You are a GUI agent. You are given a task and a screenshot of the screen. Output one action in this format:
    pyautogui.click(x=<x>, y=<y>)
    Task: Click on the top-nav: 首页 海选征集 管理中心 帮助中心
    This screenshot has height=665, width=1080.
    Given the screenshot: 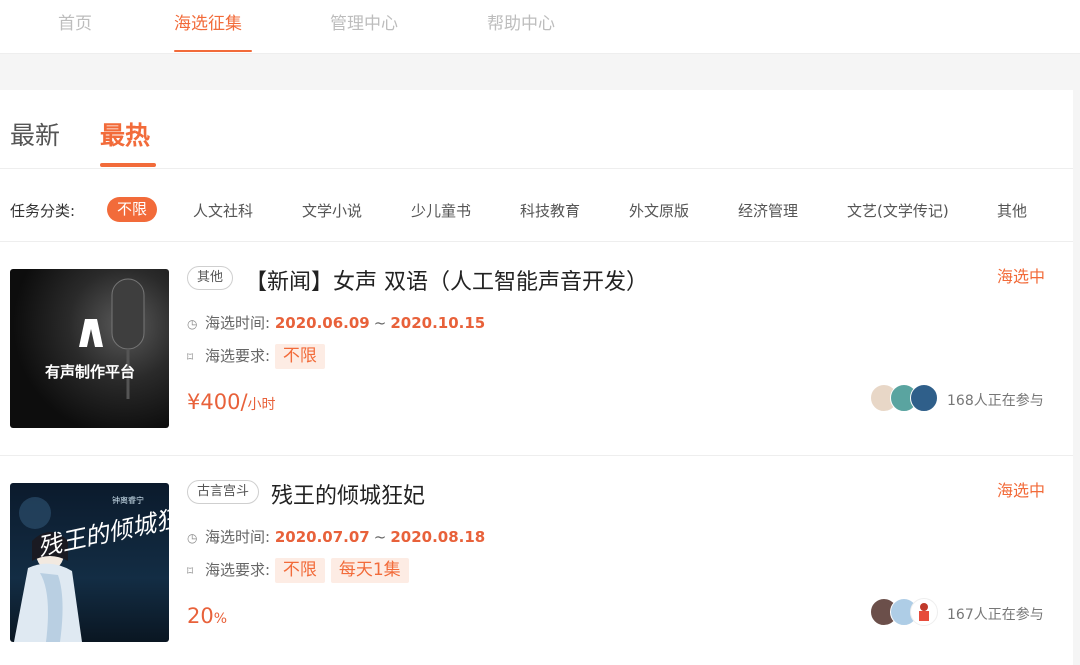 What is the action you would take?
    pyautogui.click(x=540, y=27)
    